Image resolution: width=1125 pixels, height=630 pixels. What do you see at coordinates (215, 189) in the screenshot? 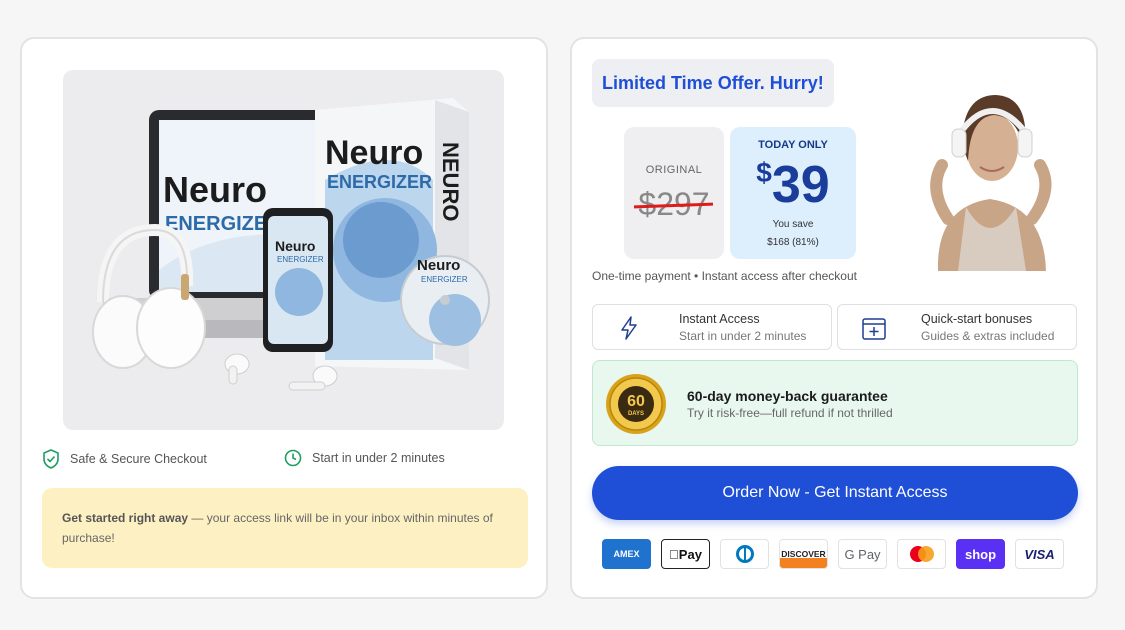
I see `laptop-brand-line1: Neuro` at bounding box center [215, 189].